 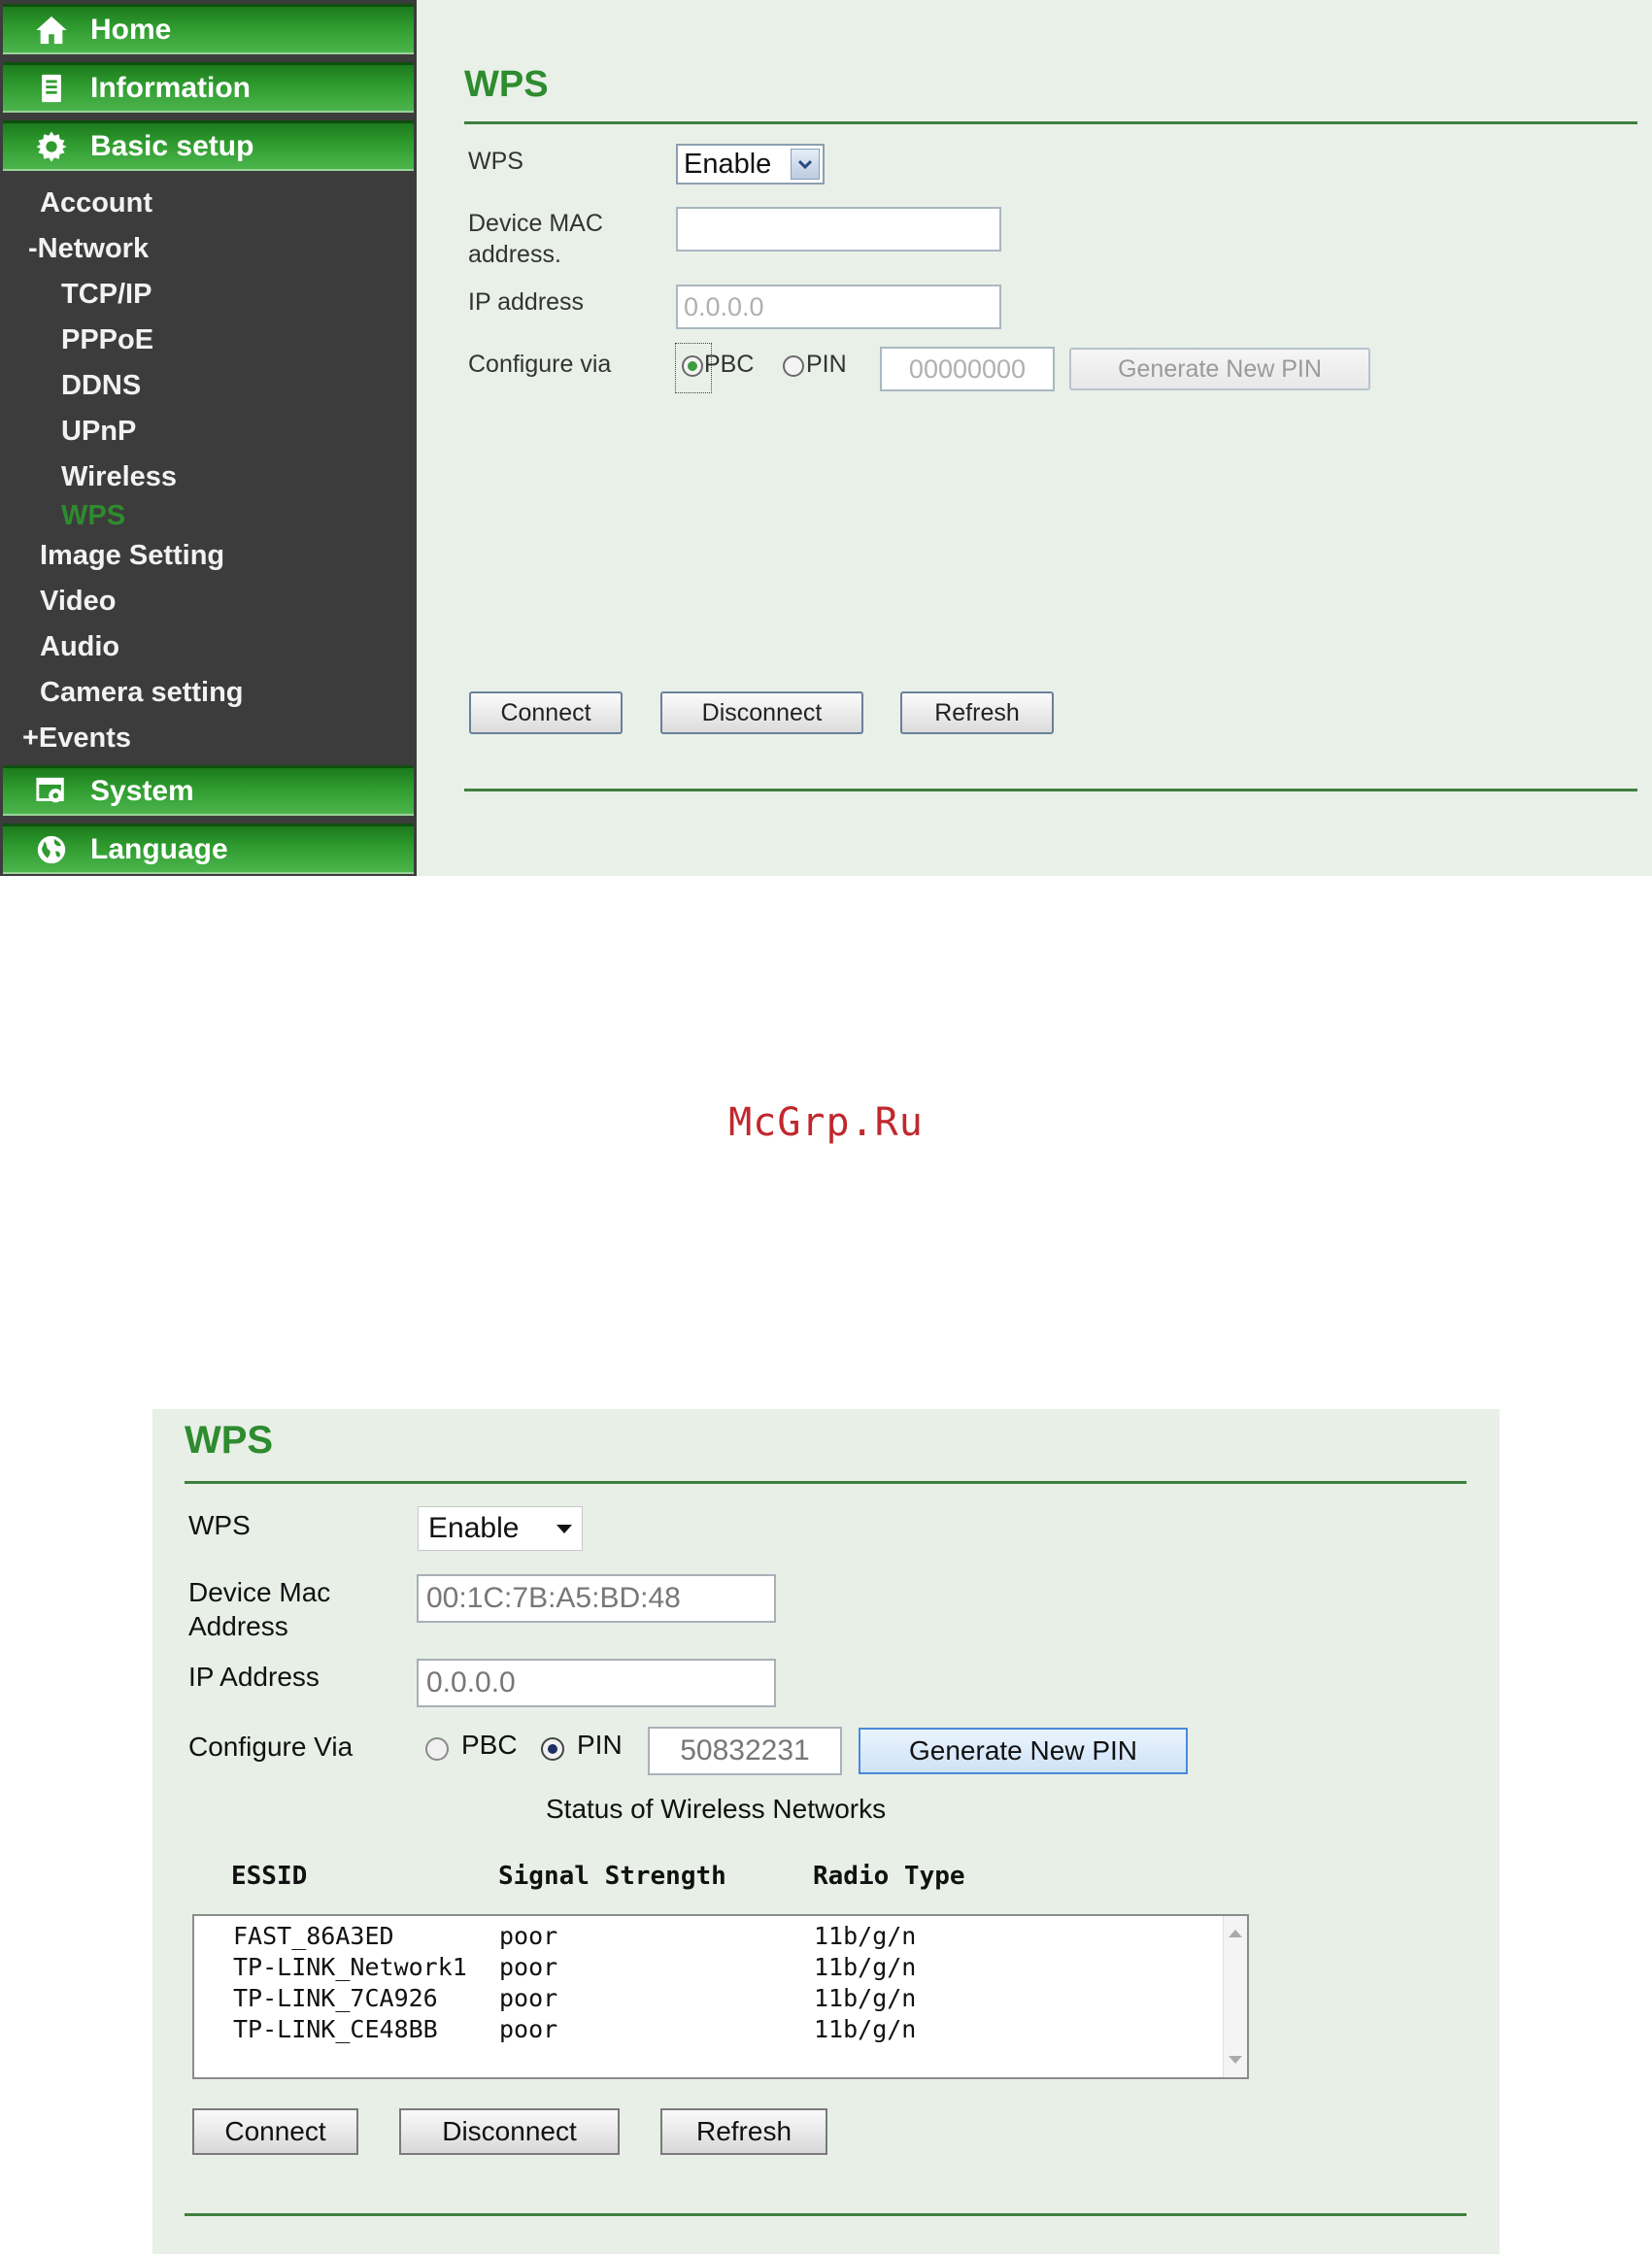 What do you see at coordinates (514, 255) in the screenshot?
I see `mac-label-line2: address.` at bounding box center [514, 255].